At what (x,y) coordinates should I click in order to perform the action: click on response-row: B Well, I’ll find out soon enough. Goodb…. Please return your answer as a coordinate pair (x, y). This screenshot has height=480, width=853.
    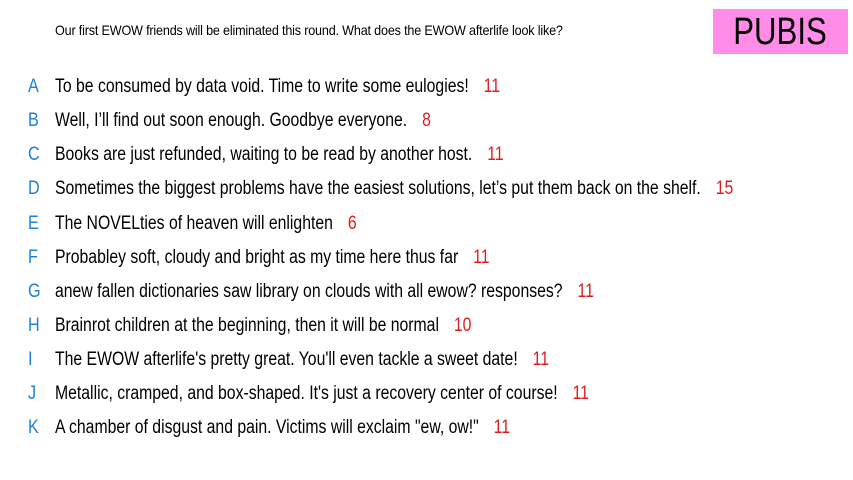
    Looking at the image, I should click on (426, 121).